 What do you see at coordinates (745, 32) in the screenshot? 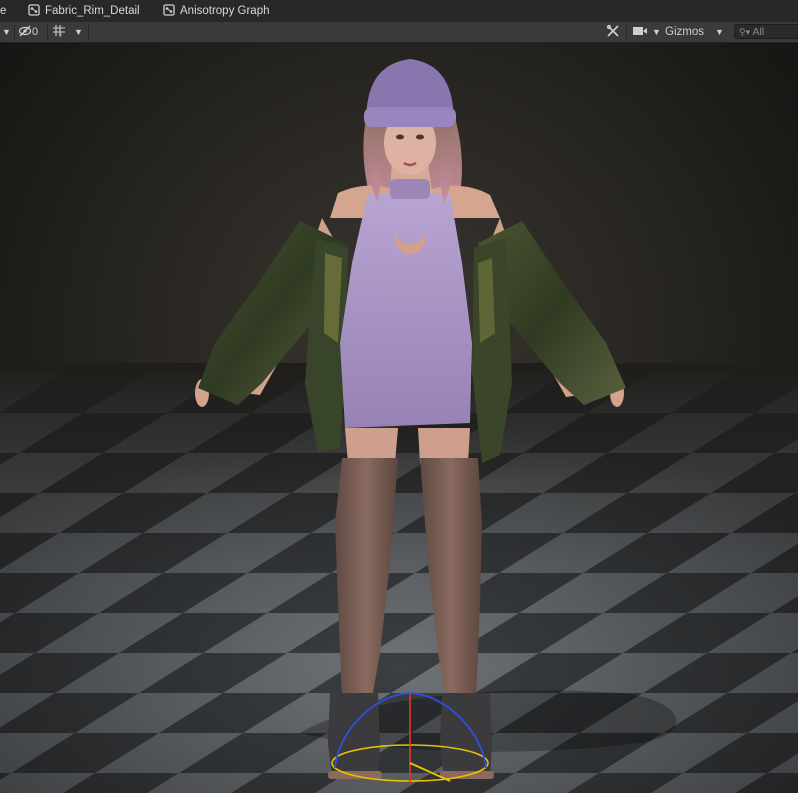
I see `search-icon: ⚲▾` at bounding box center [745, 32].